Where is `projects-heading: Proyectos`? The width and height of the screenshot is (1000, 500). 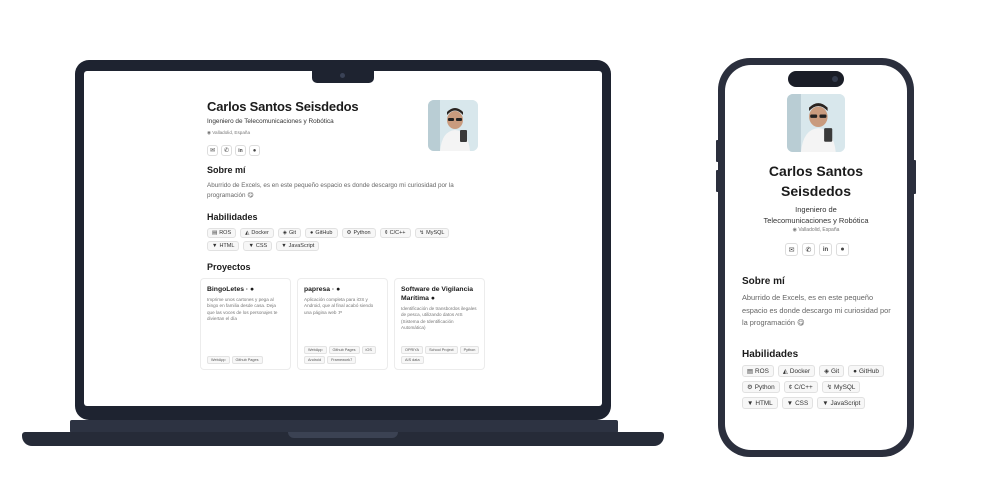 projects-heading: Proyectos is located at coordinates (229, 267).